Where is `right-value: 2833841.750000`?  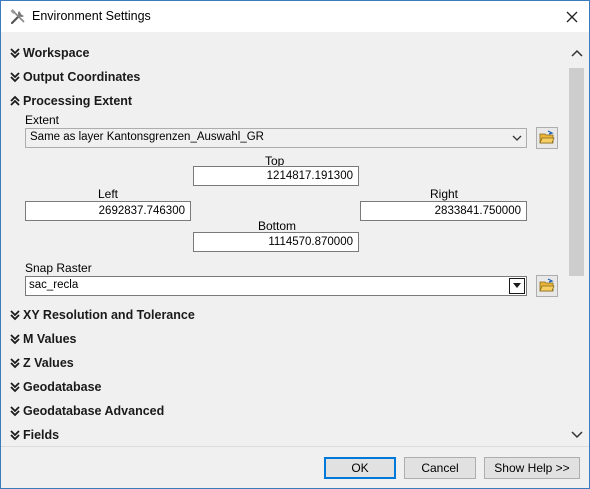
right-value: 2833841.750000 is located at coordinates (477, 211).